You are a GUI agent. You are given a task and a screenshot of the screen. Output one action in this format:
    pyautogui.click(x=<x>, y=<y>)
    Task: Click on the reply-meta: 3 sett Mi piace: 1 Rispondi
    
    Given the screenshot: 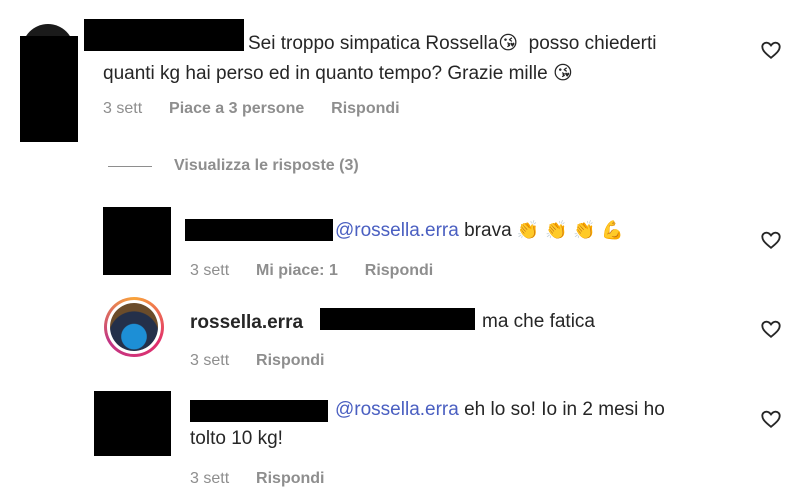 What is the action you would take?
    pyautogui.click(x=311, y=271)
    